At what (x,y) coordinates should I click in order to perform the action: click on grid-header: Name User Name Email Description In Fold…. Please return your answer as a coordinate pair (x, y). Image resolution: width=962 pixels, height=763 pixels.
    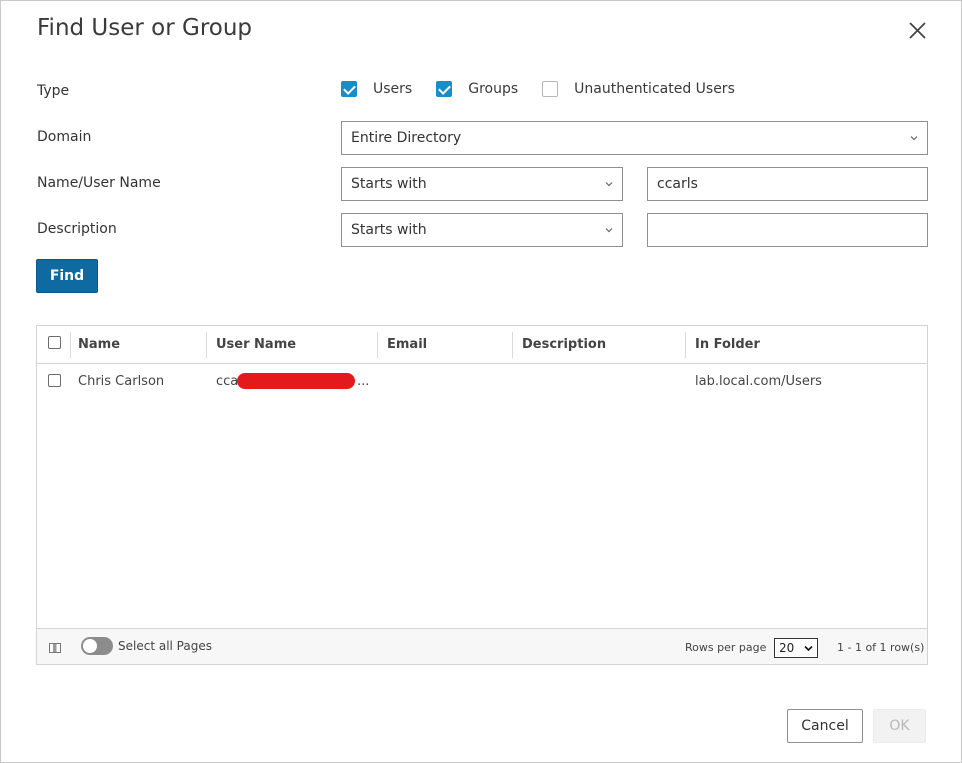
    Looking at the image, I should click on (482, 345).